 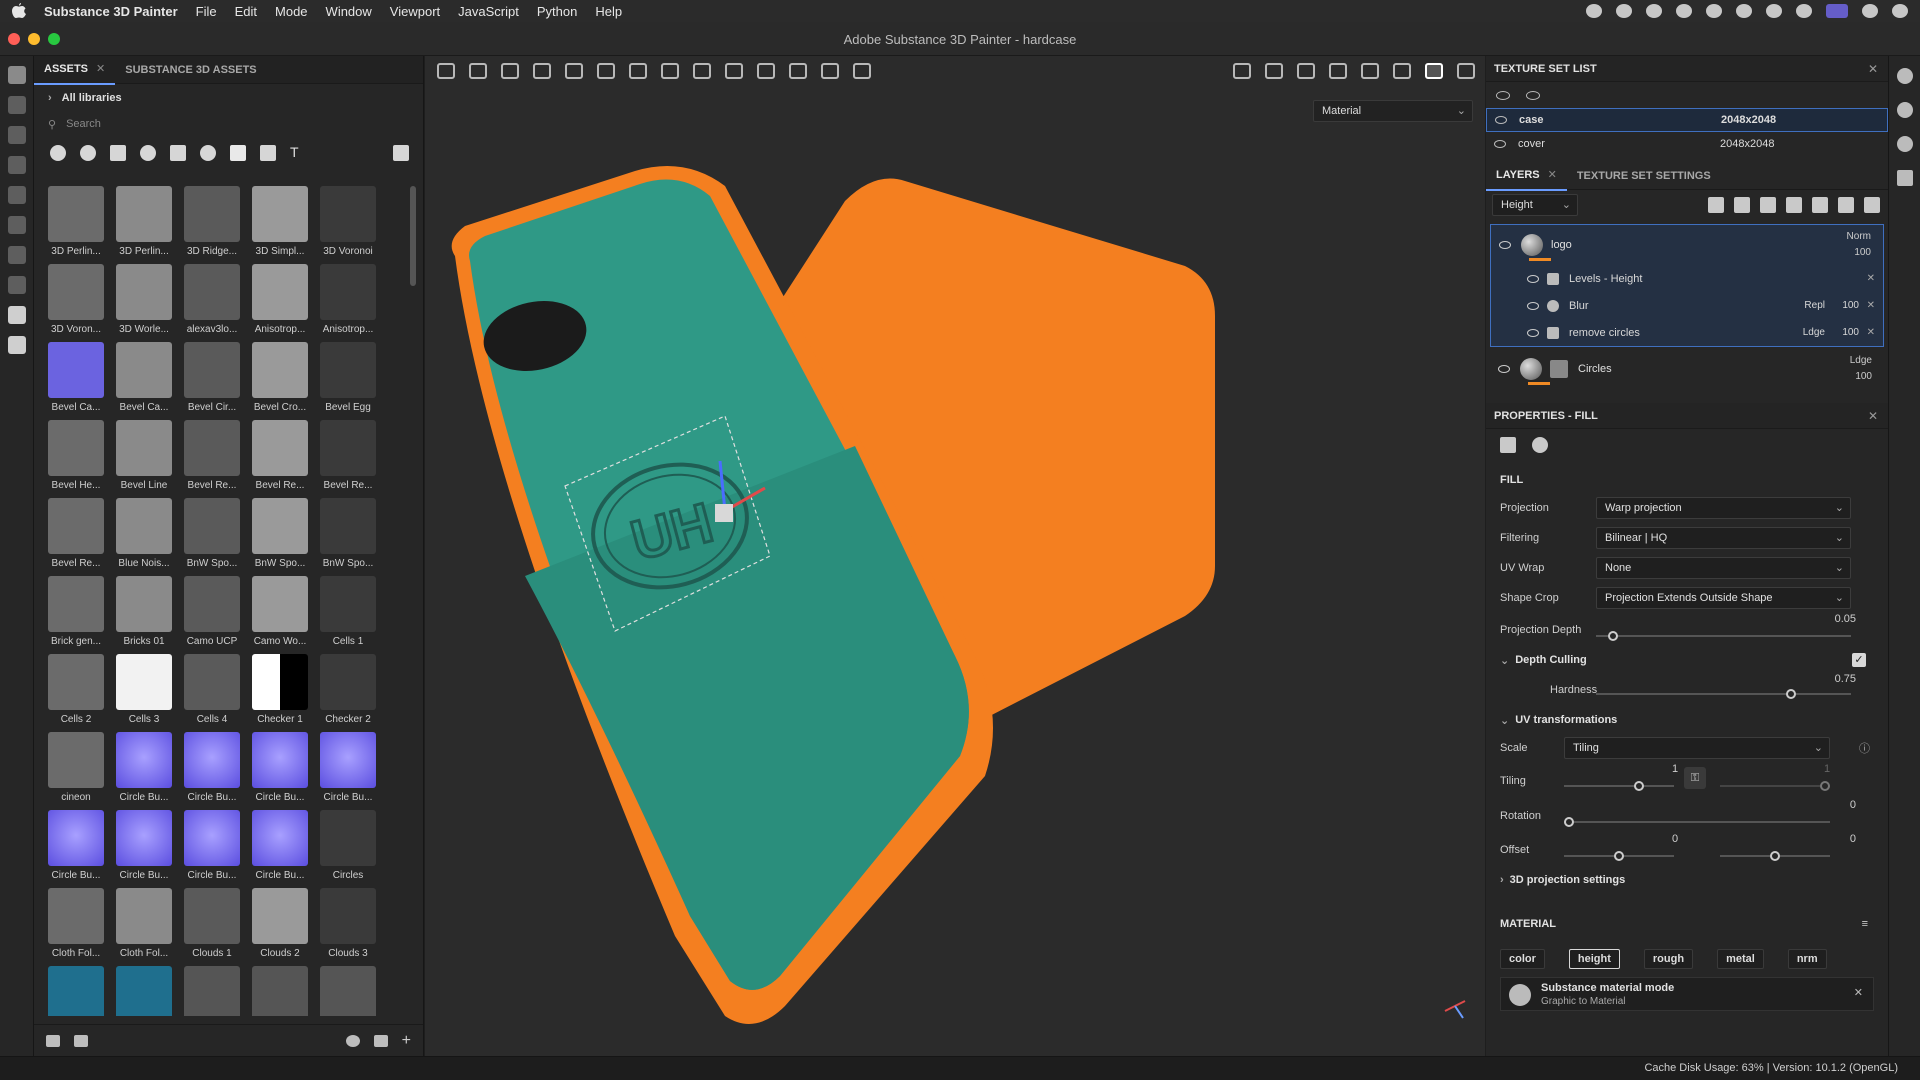 I want to click on menu-icon: ≡, so click(x=1865, y=924).